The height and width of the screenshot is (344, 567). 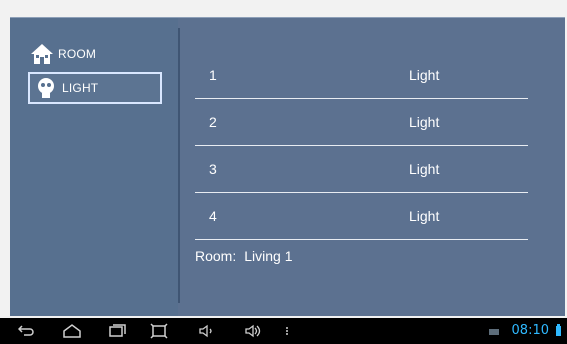 I want to click on system-navbar: 08:10, so click(x=283, y=331).